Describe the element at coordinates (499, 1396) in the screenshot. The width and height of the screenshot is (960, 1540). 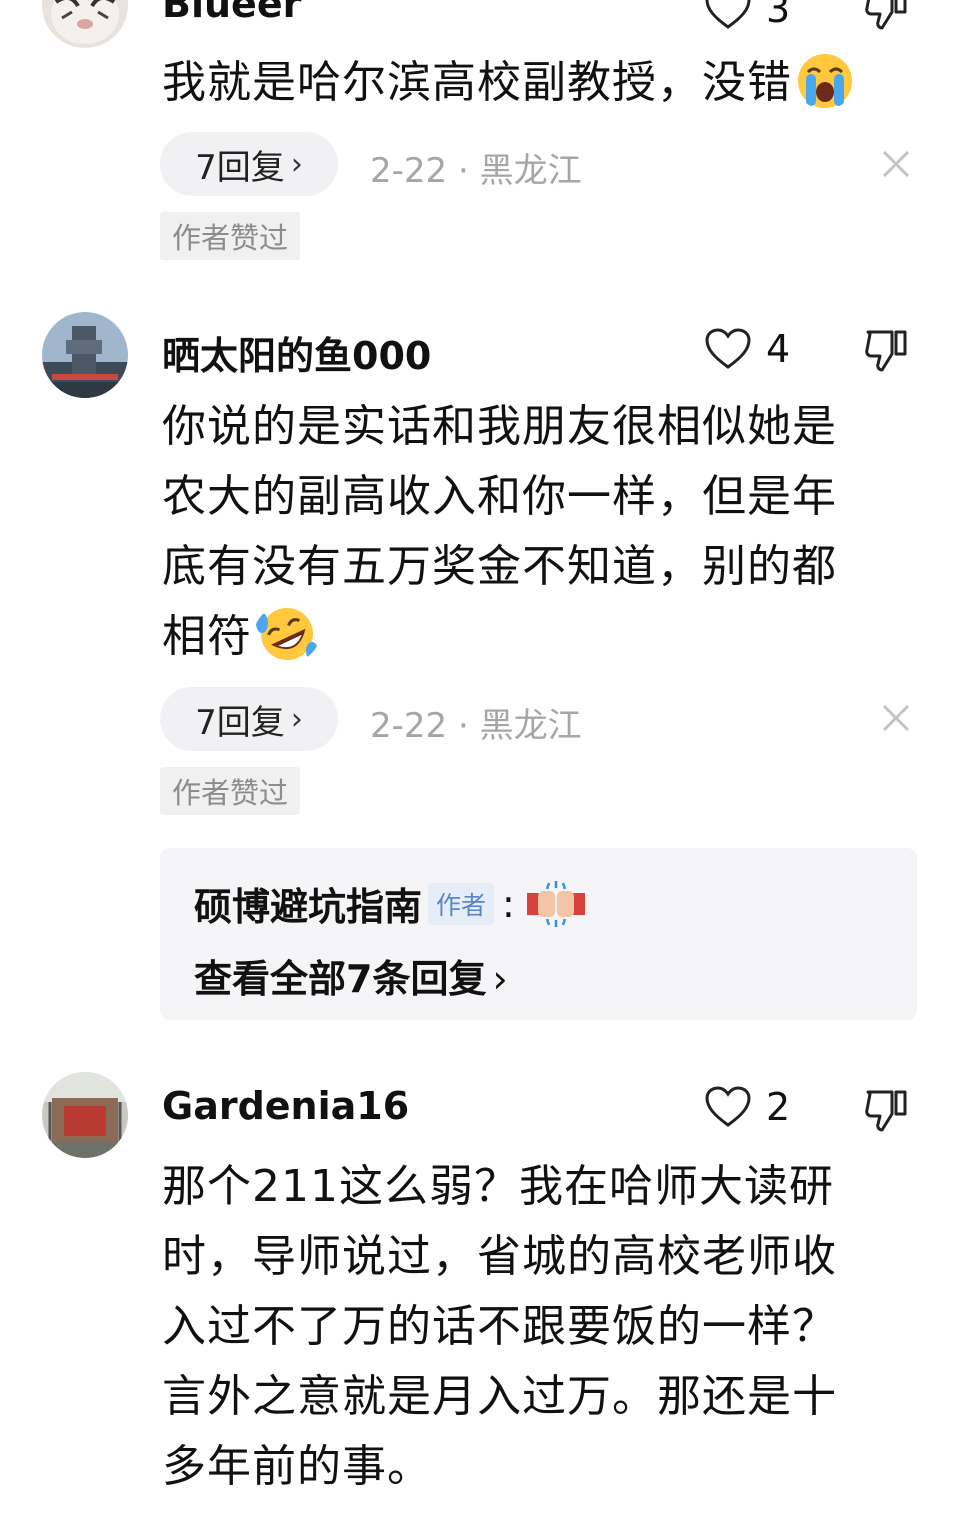
I see `comment-line: 言外之意就是月入过万。那还是十` at that location.